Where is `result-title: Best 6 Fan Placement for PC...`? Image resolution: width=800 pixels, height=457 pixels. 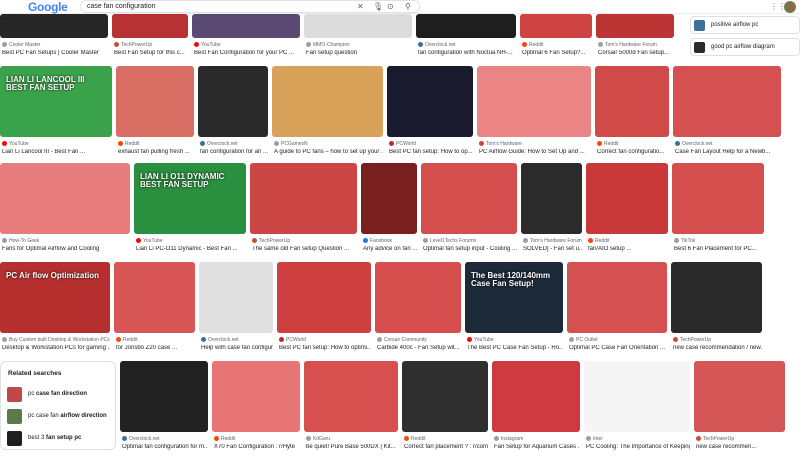 result-title: Best 6 Fan Placement for PC... is located at coordinates (719, 249).